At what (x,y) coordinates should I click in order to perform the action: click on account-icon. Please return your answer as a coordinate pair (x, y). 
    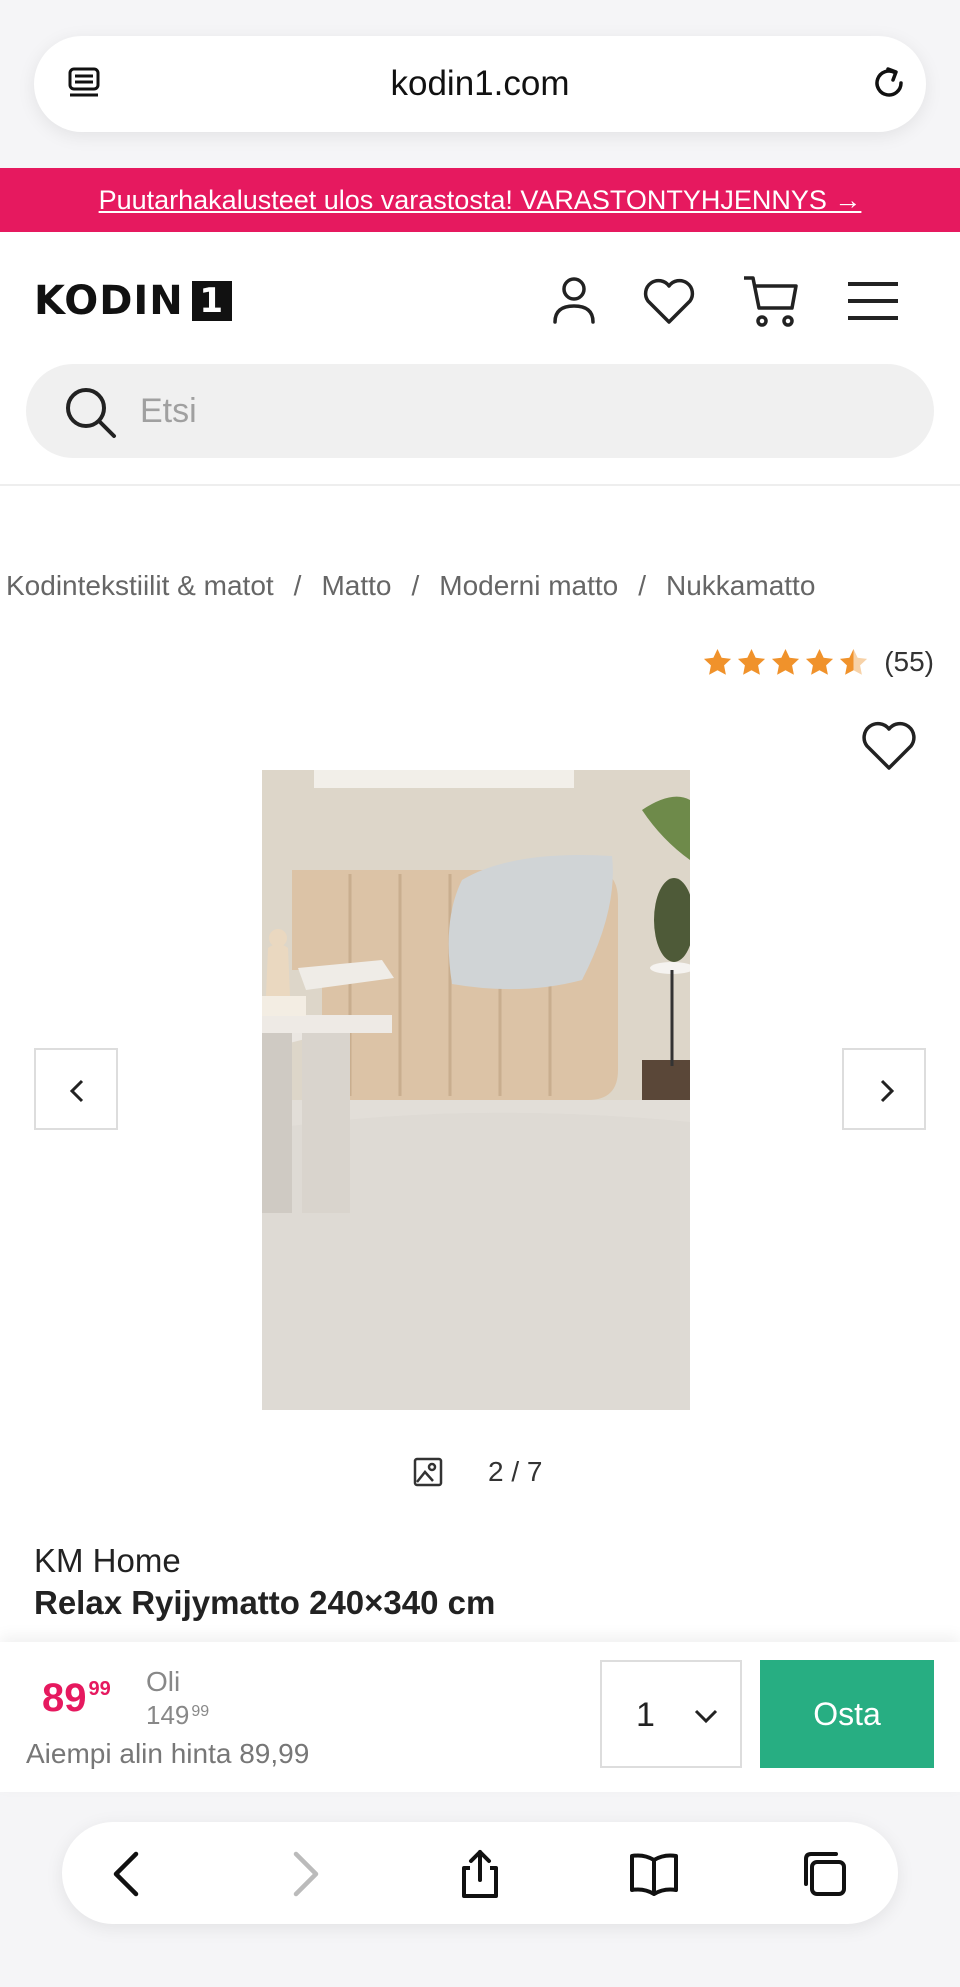
    Looking at the image, I should click on (574, 301).